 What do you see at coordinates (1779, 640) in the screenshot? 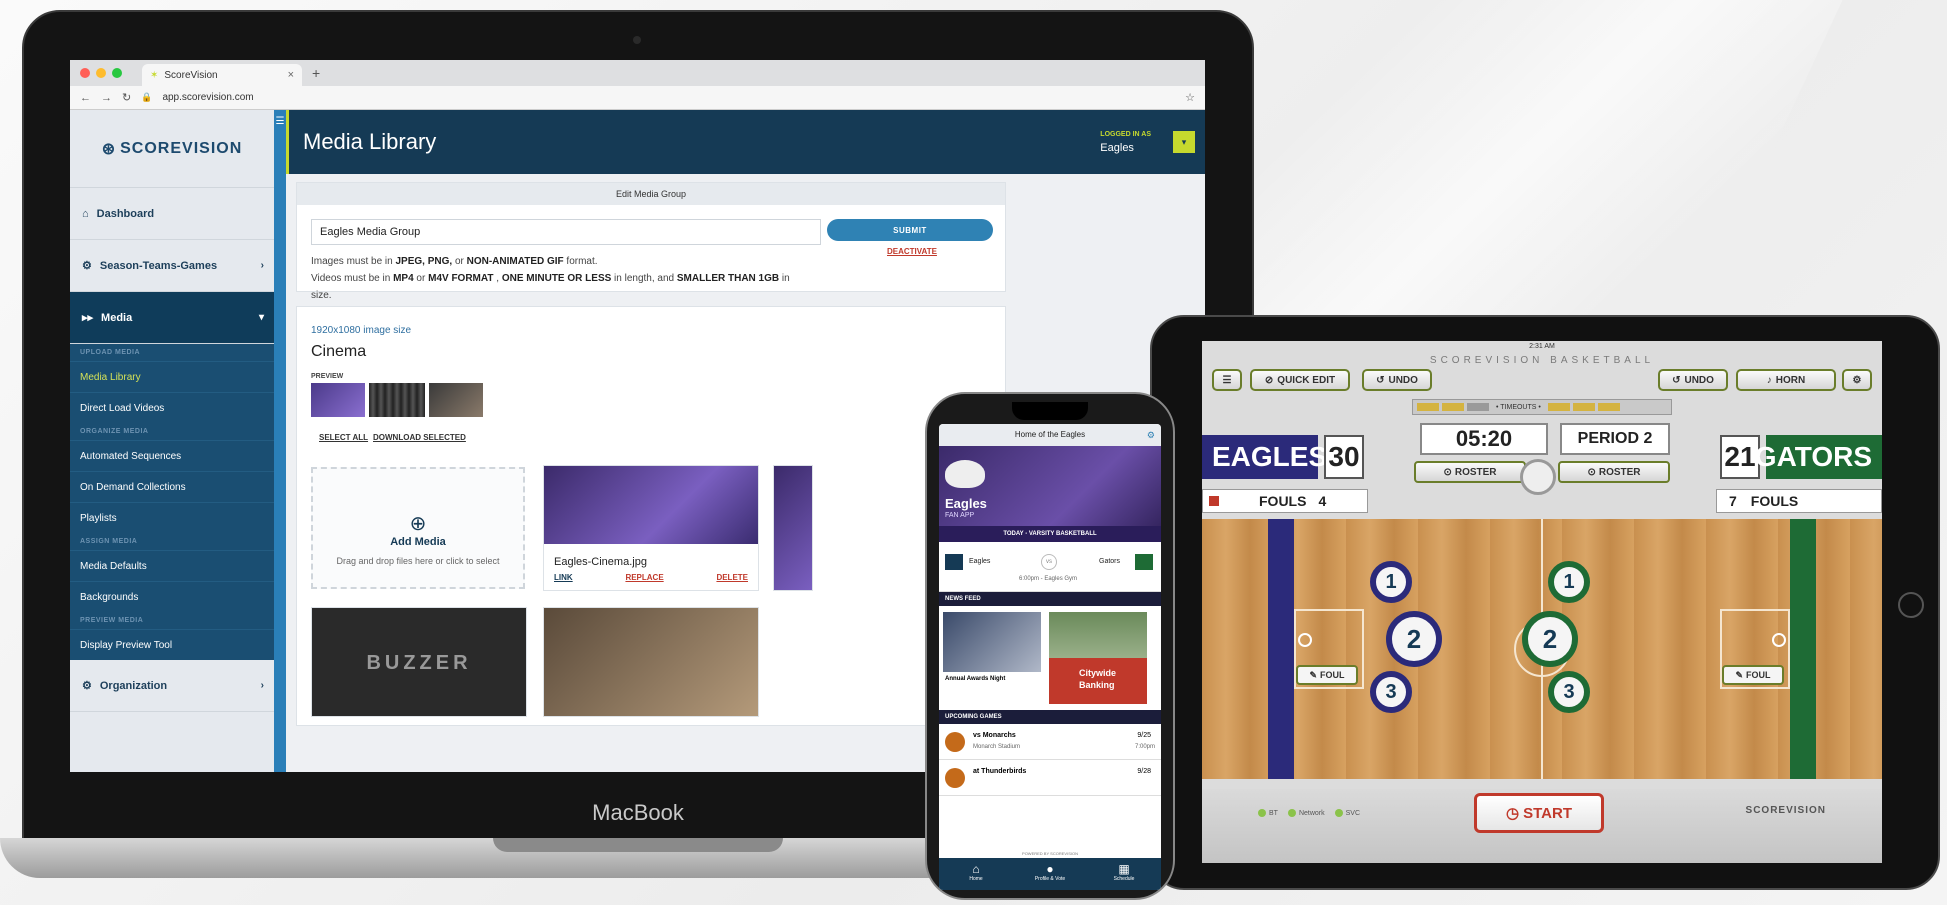
I see `away-hoop-icon` at bounding box center [1779, 640].